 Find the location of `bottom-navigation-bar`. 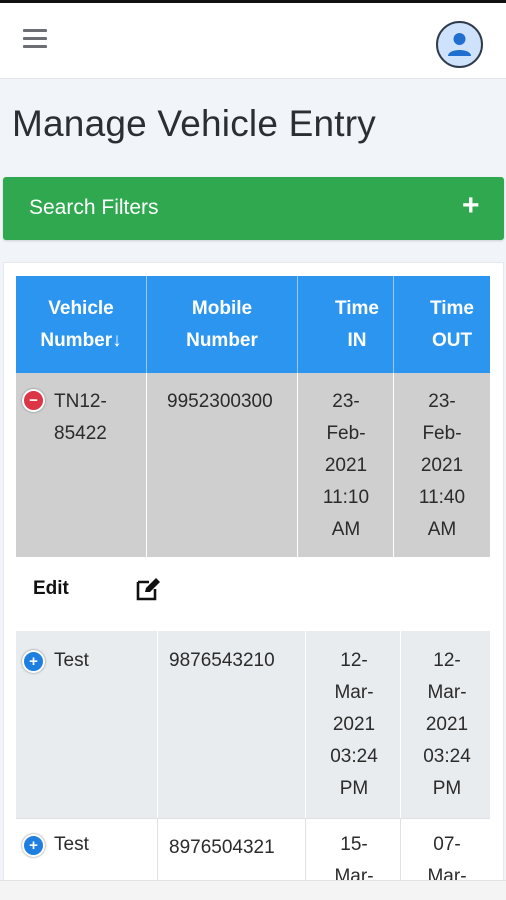

bottom-navigation-bar is located at coordinates (253, 890).